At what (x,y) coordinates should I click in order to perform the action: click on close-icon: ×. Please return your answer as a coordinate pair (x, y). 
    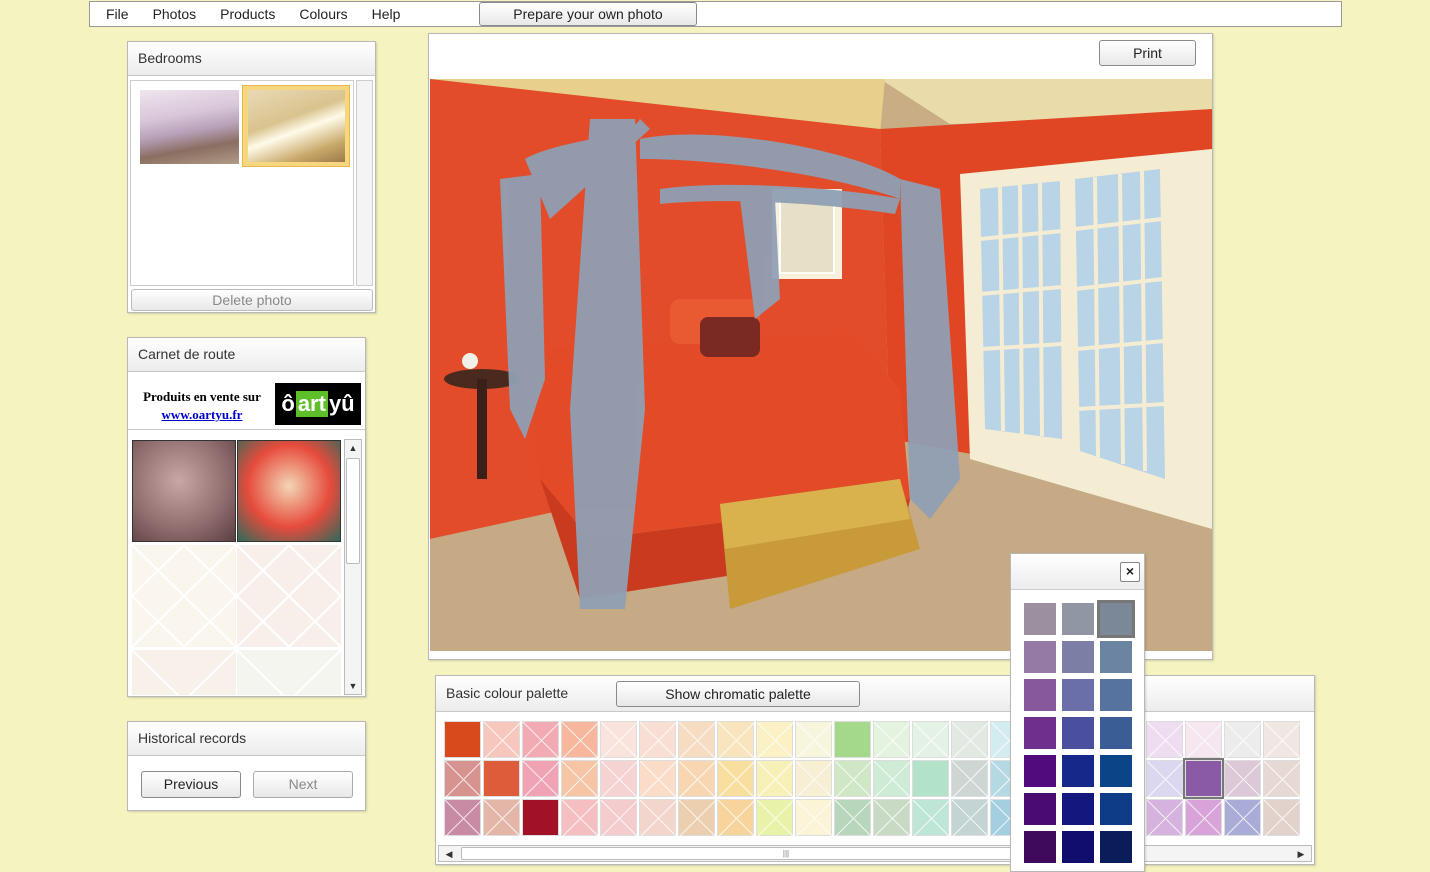
    Looking at the image, I should click on (1130, 572).